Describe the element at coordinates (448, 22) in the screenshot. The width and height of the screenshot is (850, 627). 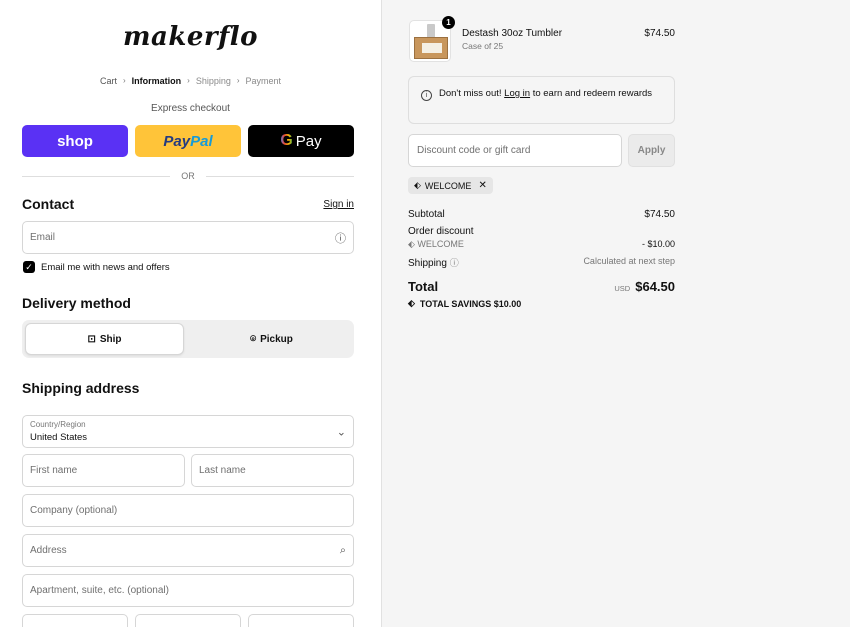
I see `quantity-badge: 1` at that location.